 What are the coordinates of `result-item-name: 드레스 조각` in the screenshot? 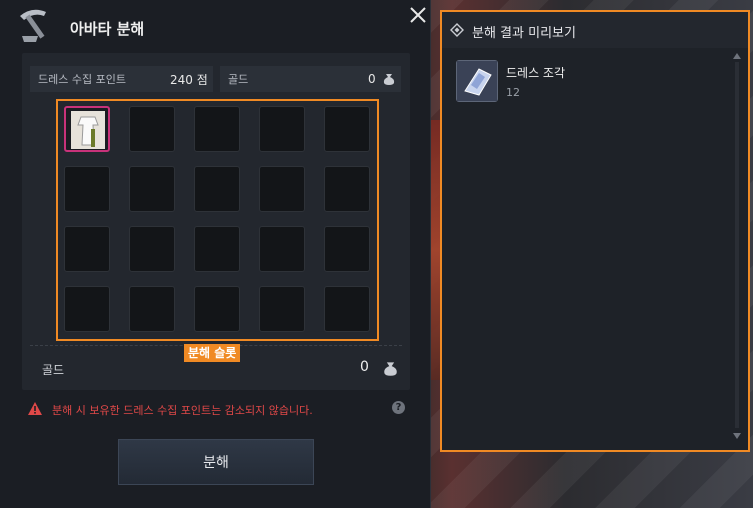 It's located at (536, 73).